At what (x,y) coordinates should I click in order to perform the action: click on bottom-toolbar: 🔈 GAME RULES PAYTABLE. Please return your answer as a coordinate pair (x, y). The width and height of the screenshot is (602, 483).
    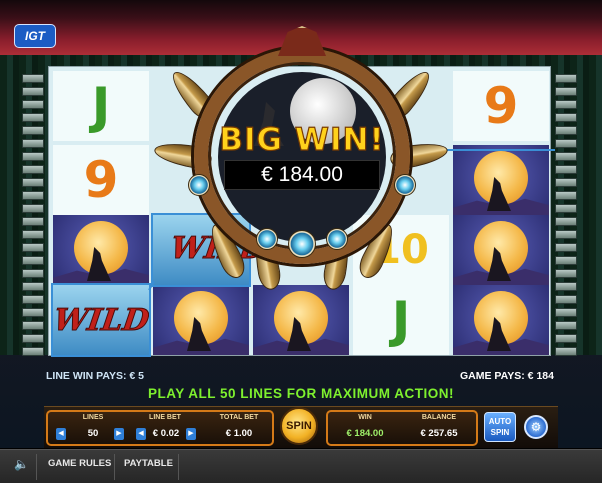
    Looking at the image, I should click on (301, 466).